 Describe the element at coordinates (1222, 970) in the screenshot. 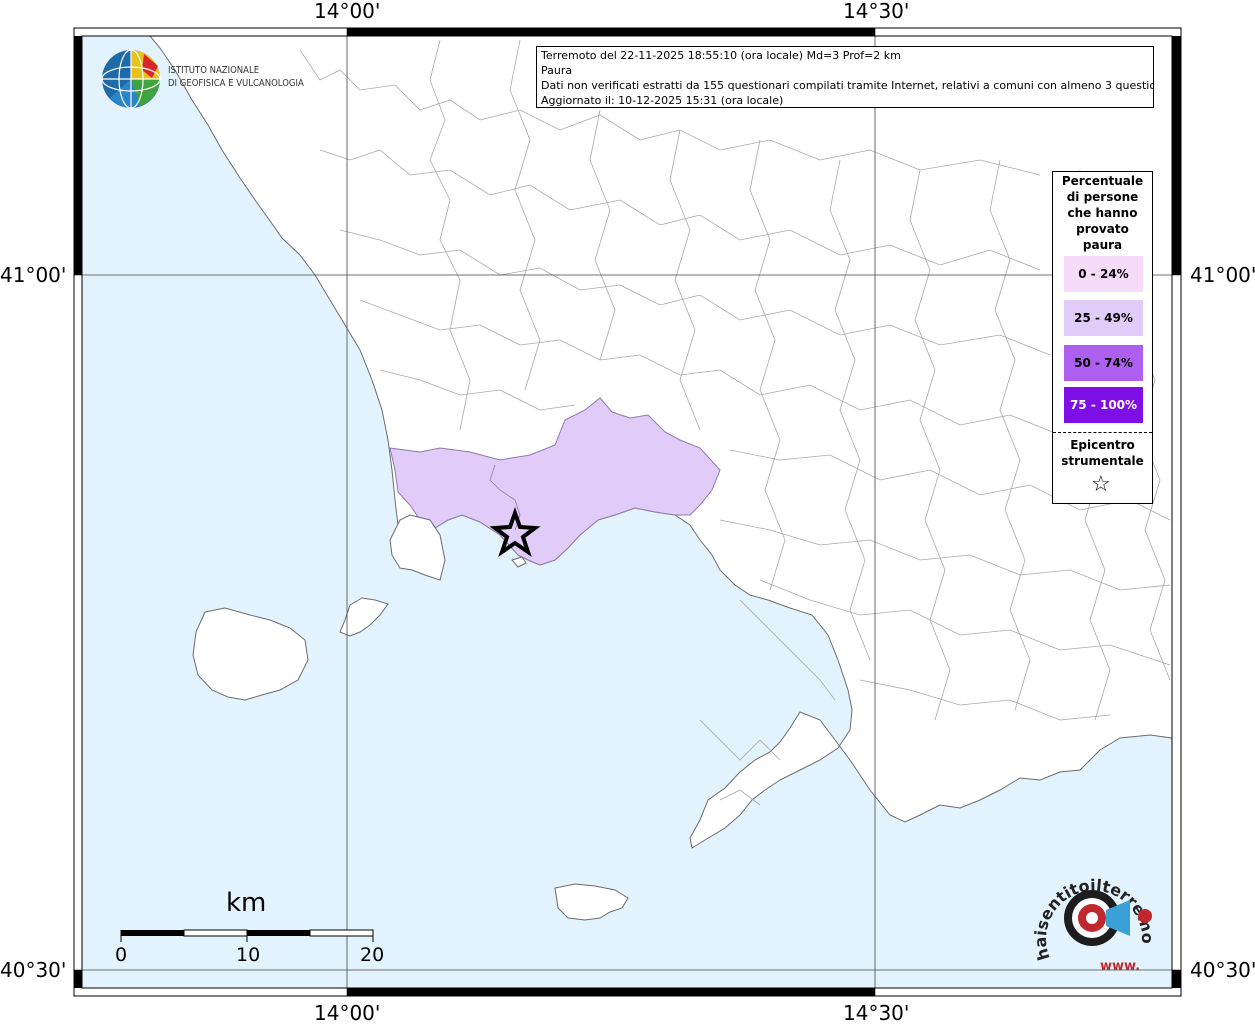

I see `right-lat-label-bottom: 40°30'` at that location.